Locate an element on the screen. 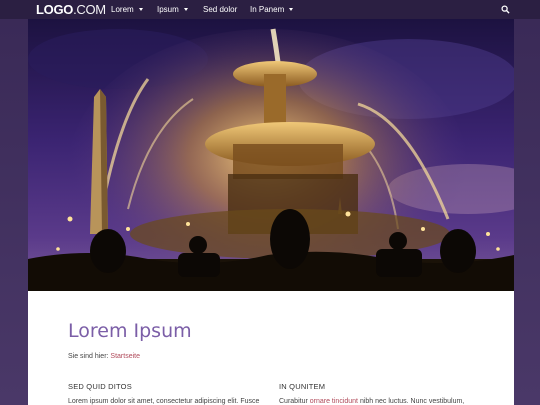  nav-item-sed-dolor: Sed dolor is located at coordinates (220, 9).